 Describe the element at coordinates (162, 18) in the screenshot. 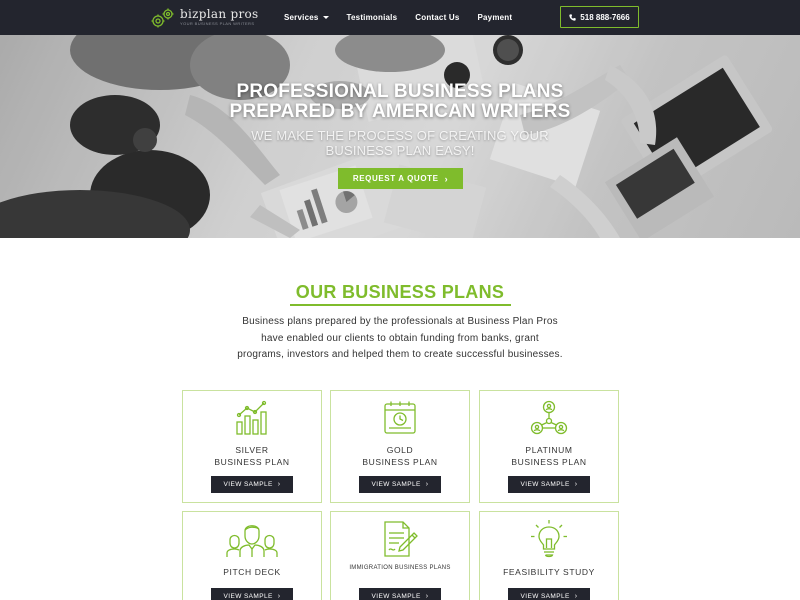

I see `gears-lightbulb-icon` at that location.